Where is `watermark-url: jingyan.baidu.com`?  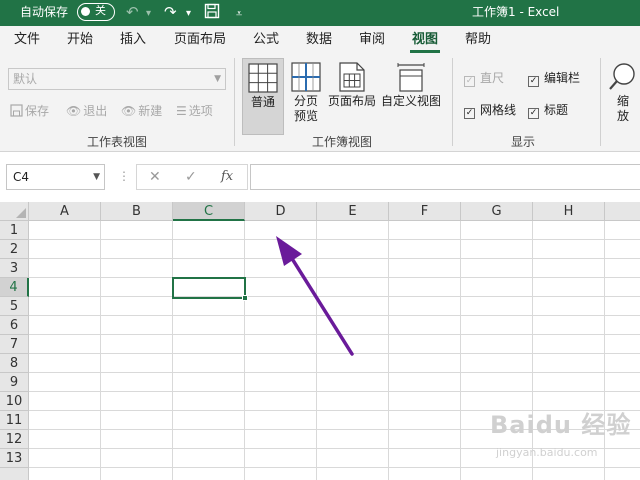
watermark-url: jingyan.baidu.com is located at coordinates (547, 452).